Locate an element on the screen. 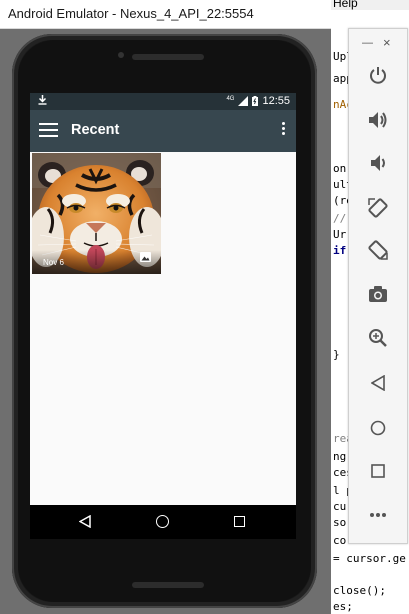  bottom-speaker is located at coordinates (168, 585).